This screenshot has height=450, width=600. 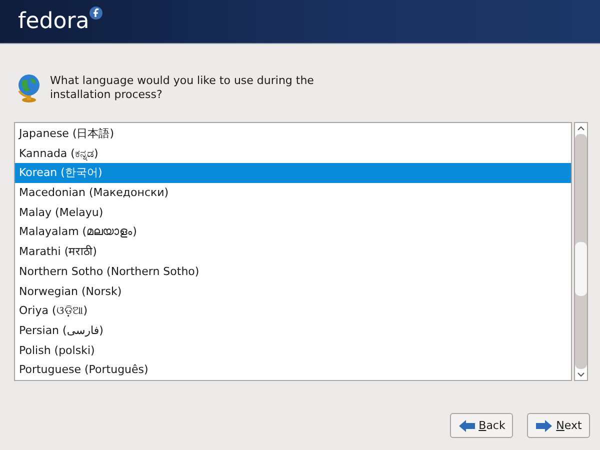 What do you see at coordinates (293, 232) in the screenshot?
I see `language-item: Malayalam (മലയാളം)` at bounding box center [293, 232].